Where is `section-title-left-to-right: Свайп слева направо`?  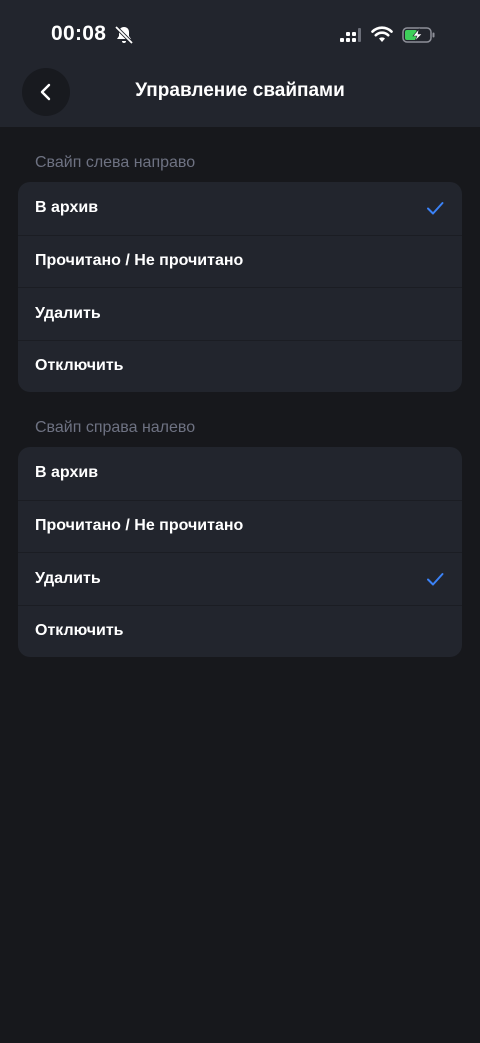
section-title-left-to-right: Свайп слева направо is located at coordinates (115, 162).